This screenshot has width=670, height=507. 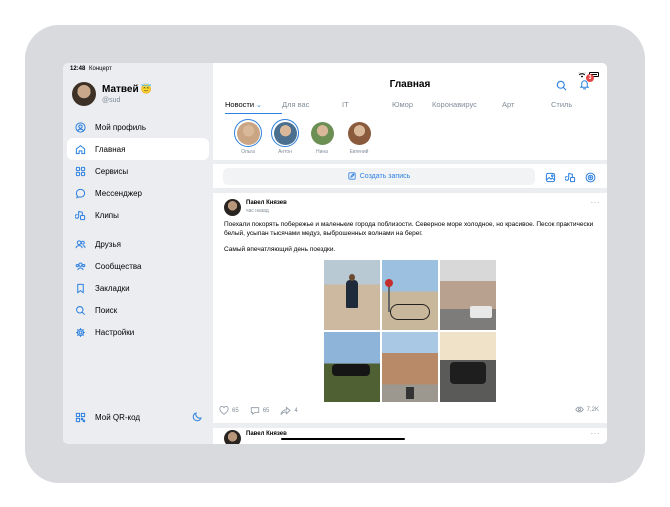 I want to click on views-count: 7,2K, so click(x=592, y=409).